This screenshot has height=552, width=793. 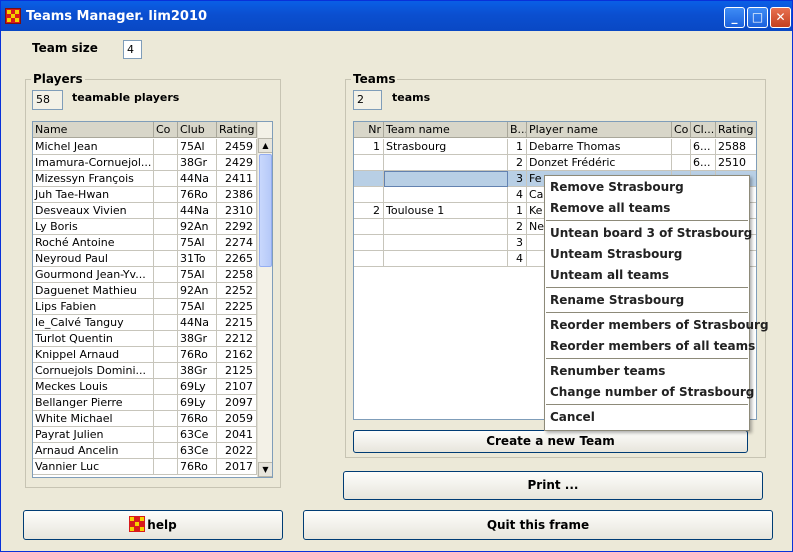 I want to click on table-cell: 2588, so click(x=736, y=147).